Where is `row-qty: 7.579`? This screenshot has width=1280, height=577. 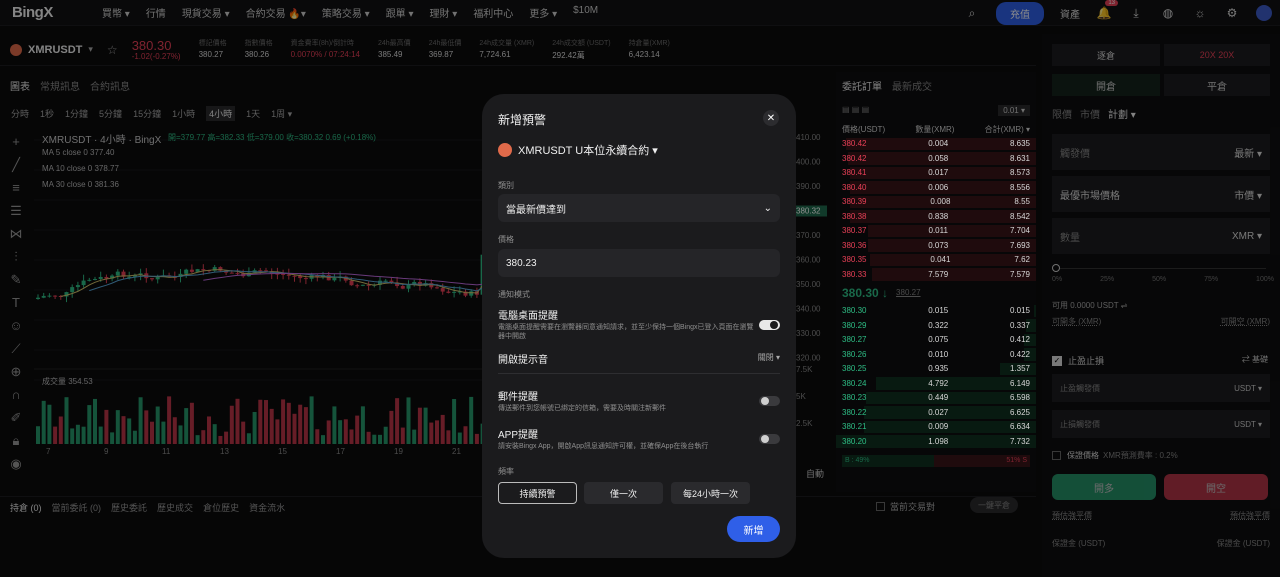
row-qty: 7.579 is located at coordinates (938, 274).